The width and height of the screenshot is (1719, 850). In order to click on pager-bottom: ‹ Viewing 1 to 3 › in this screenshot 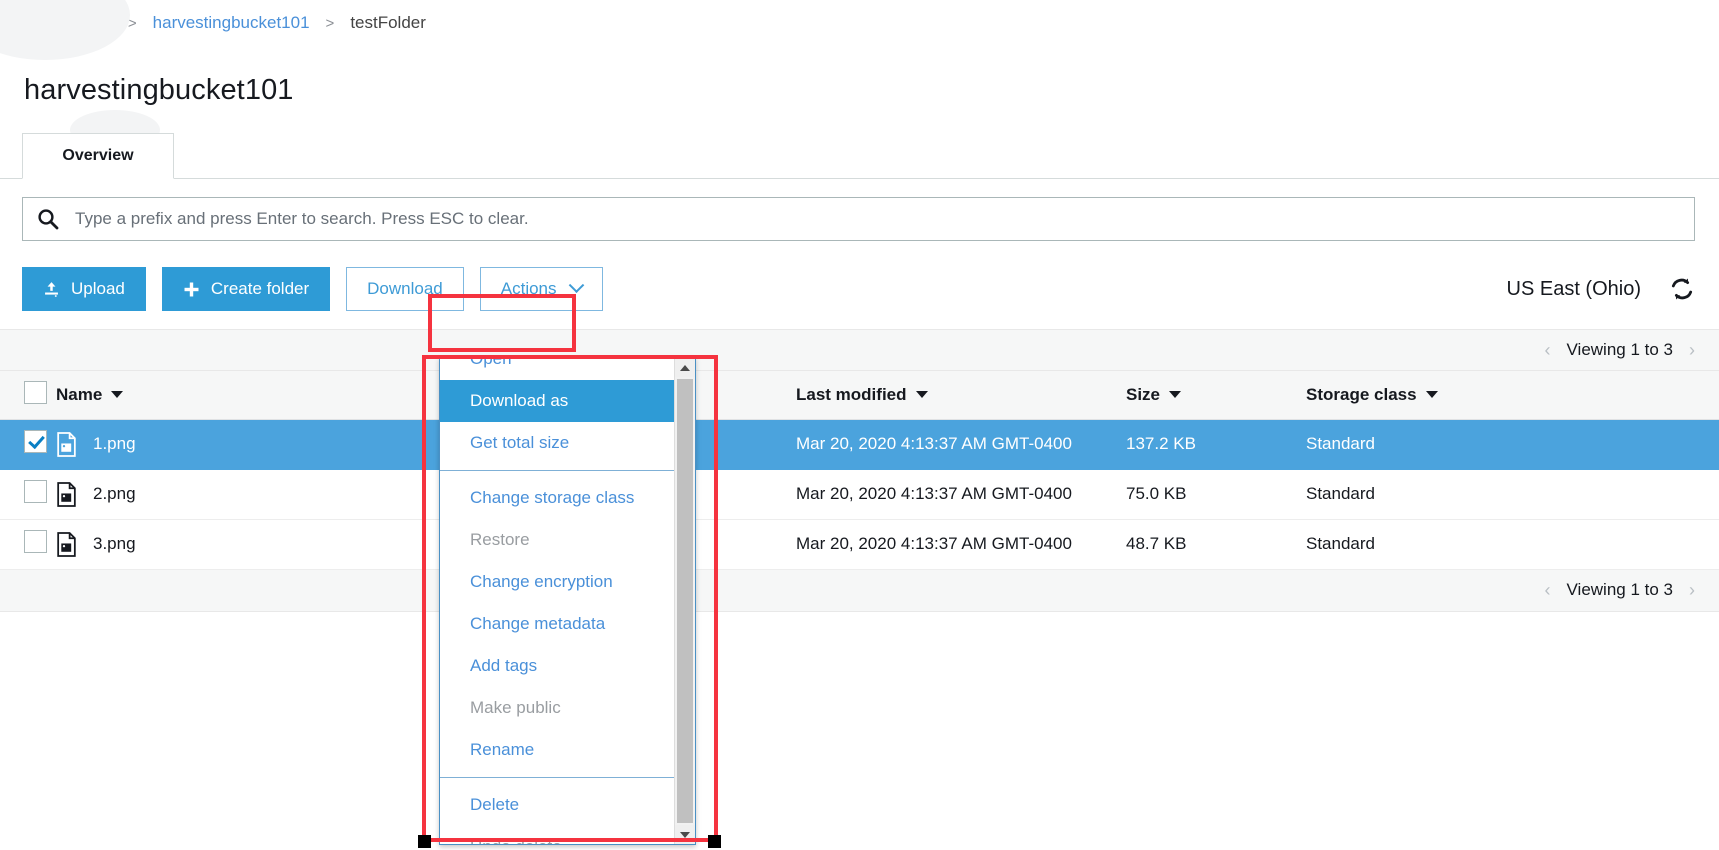, I will do `click(859, 590)`.